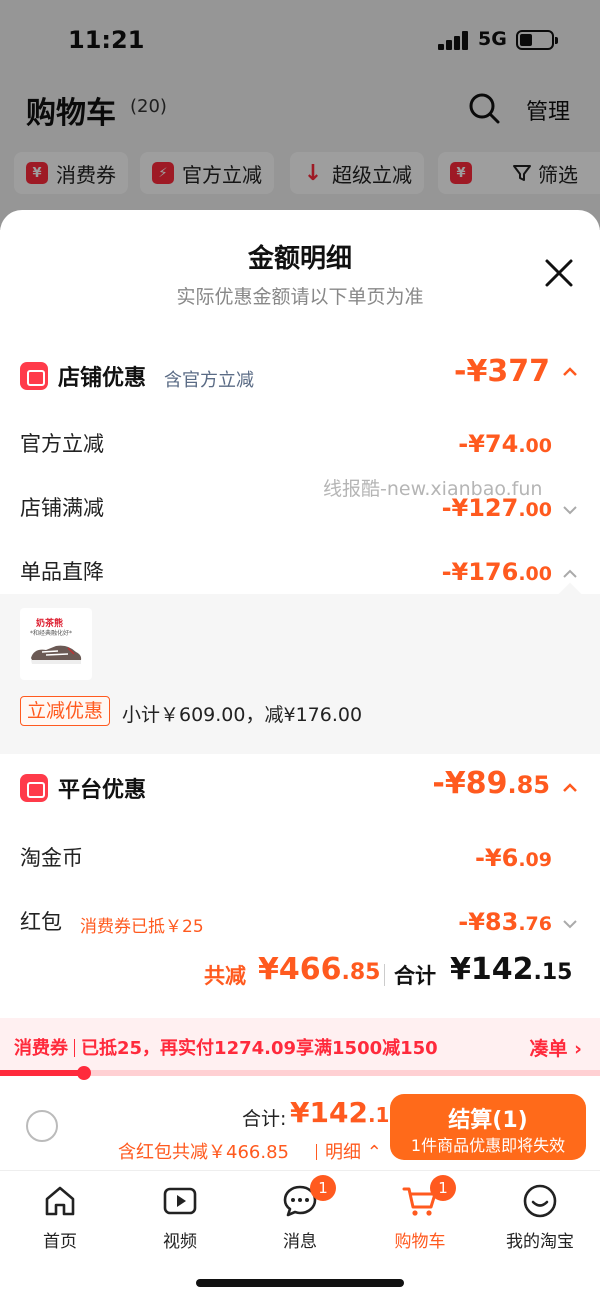  I want to click on row-label: 店铺满减, so click(62, 508).